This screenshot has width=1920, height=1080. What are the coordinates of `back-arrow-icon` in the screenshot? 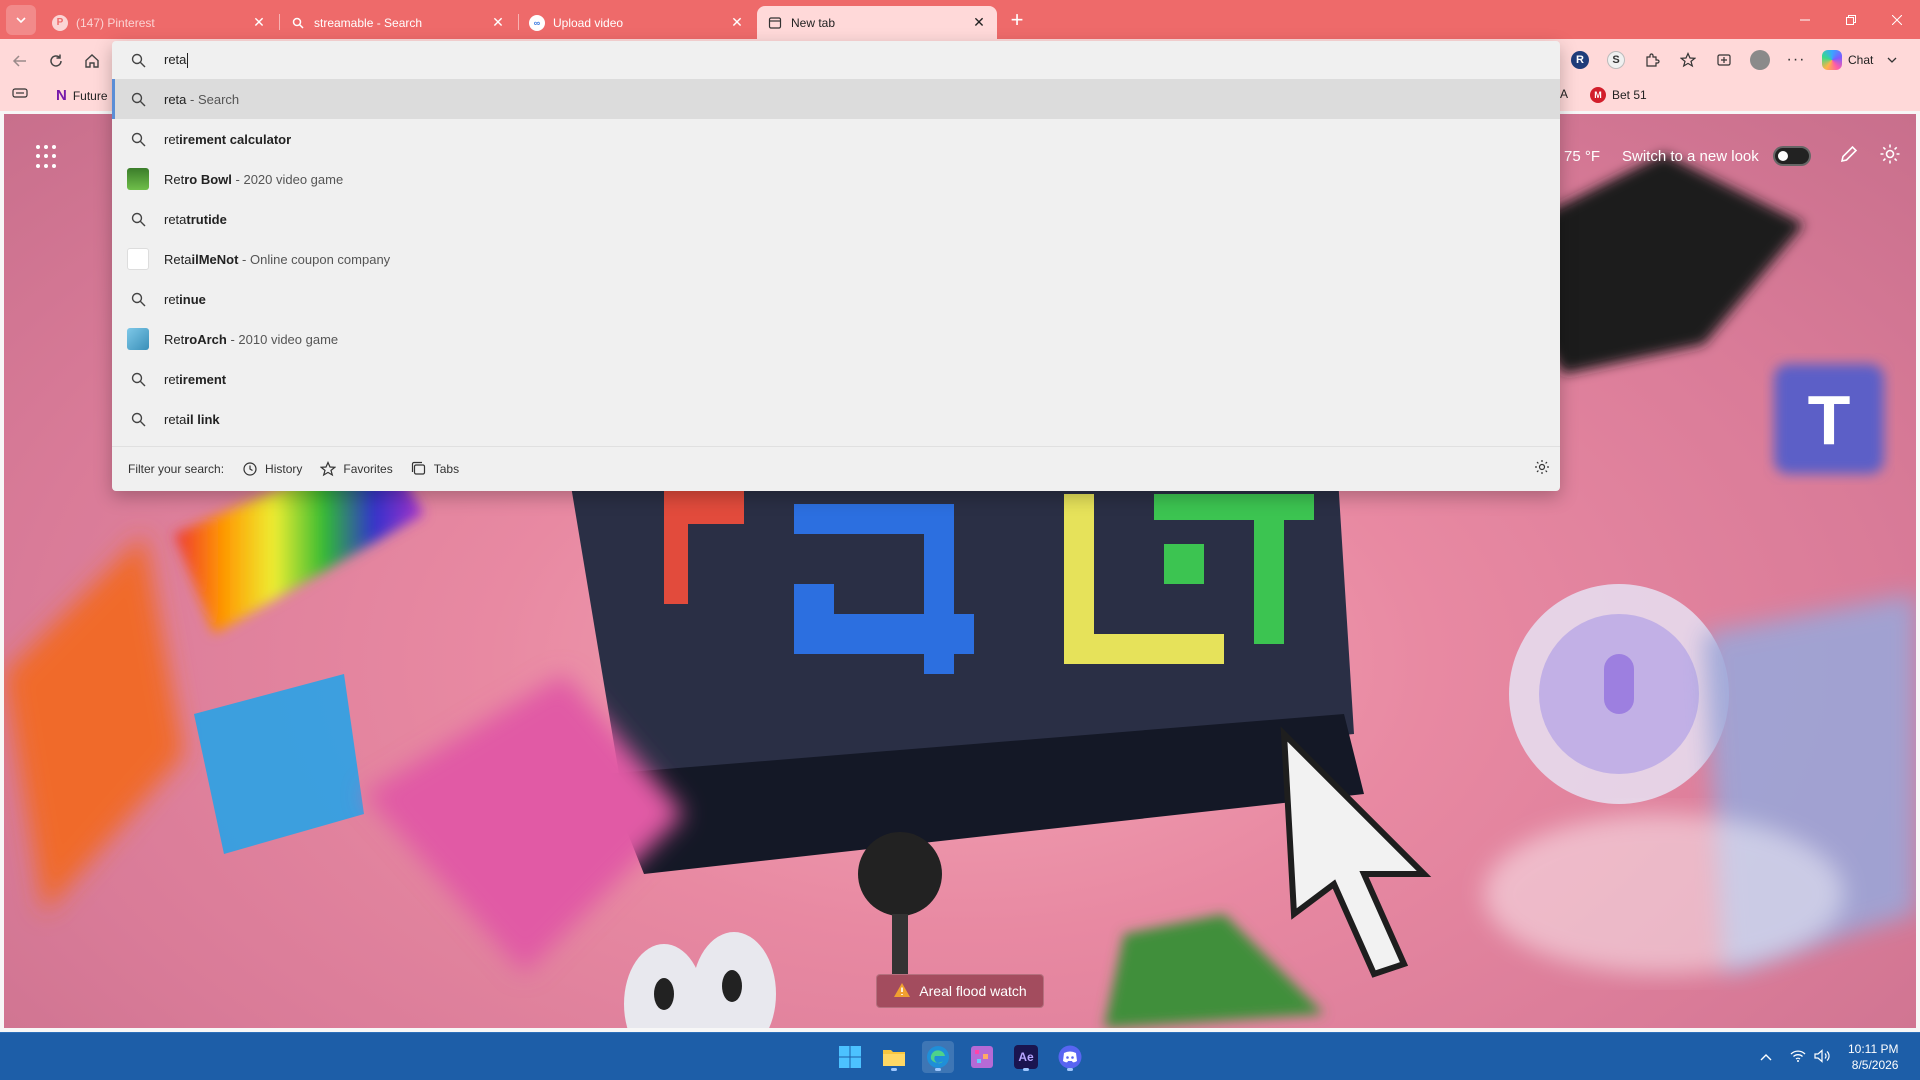 It's located at (19, 61).